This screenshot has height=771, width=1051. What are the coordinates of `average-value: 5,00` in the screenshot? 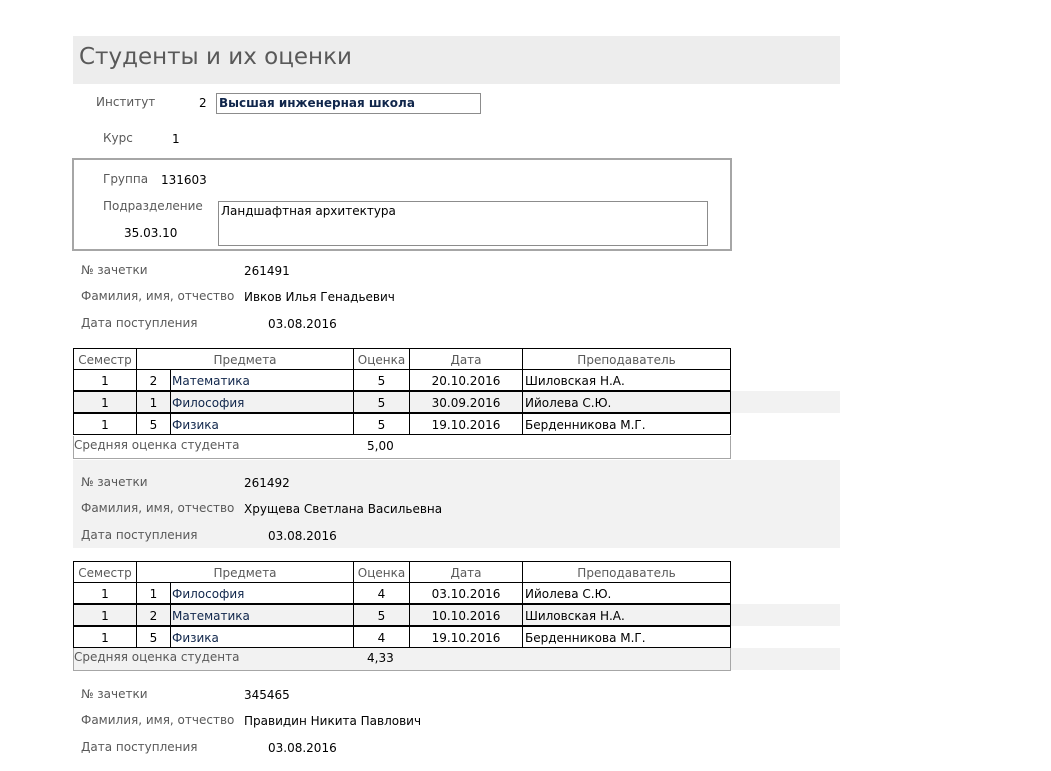 It's located at (380, 446).